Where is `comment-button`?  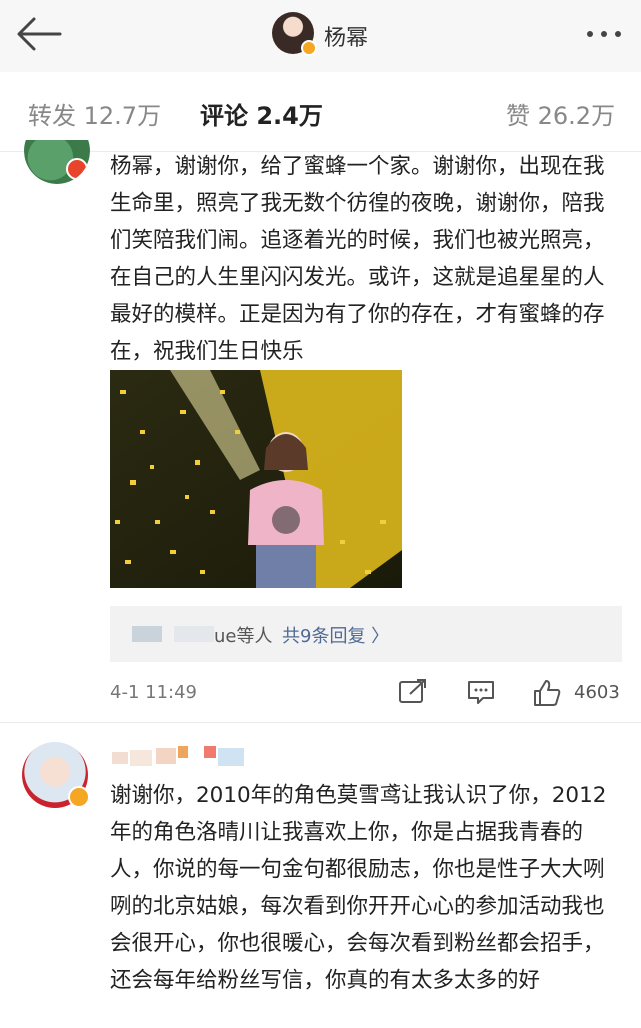
comment-button is located at coordinates (481, 694).